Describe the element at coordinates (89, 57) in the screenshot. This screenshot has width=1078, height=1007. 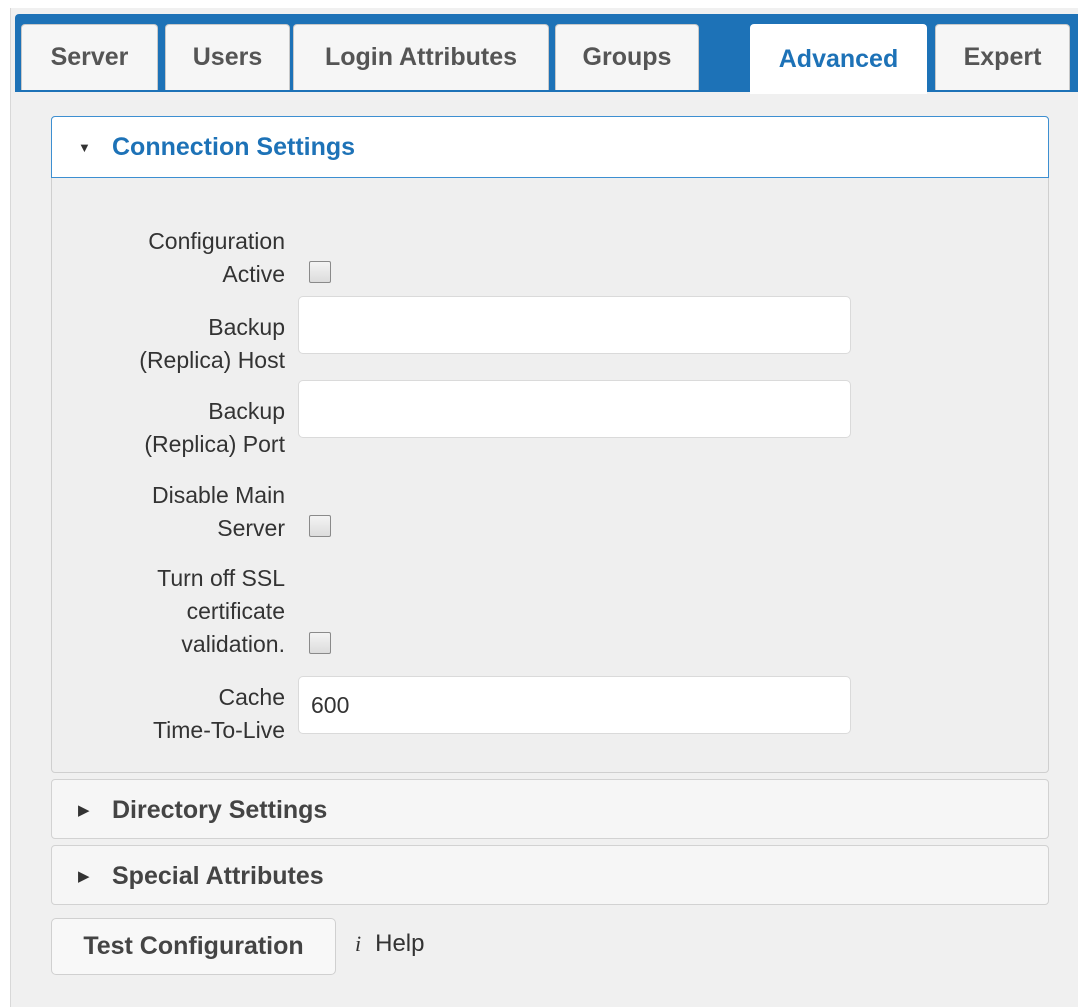
I see `tab-server: Server` at that location.